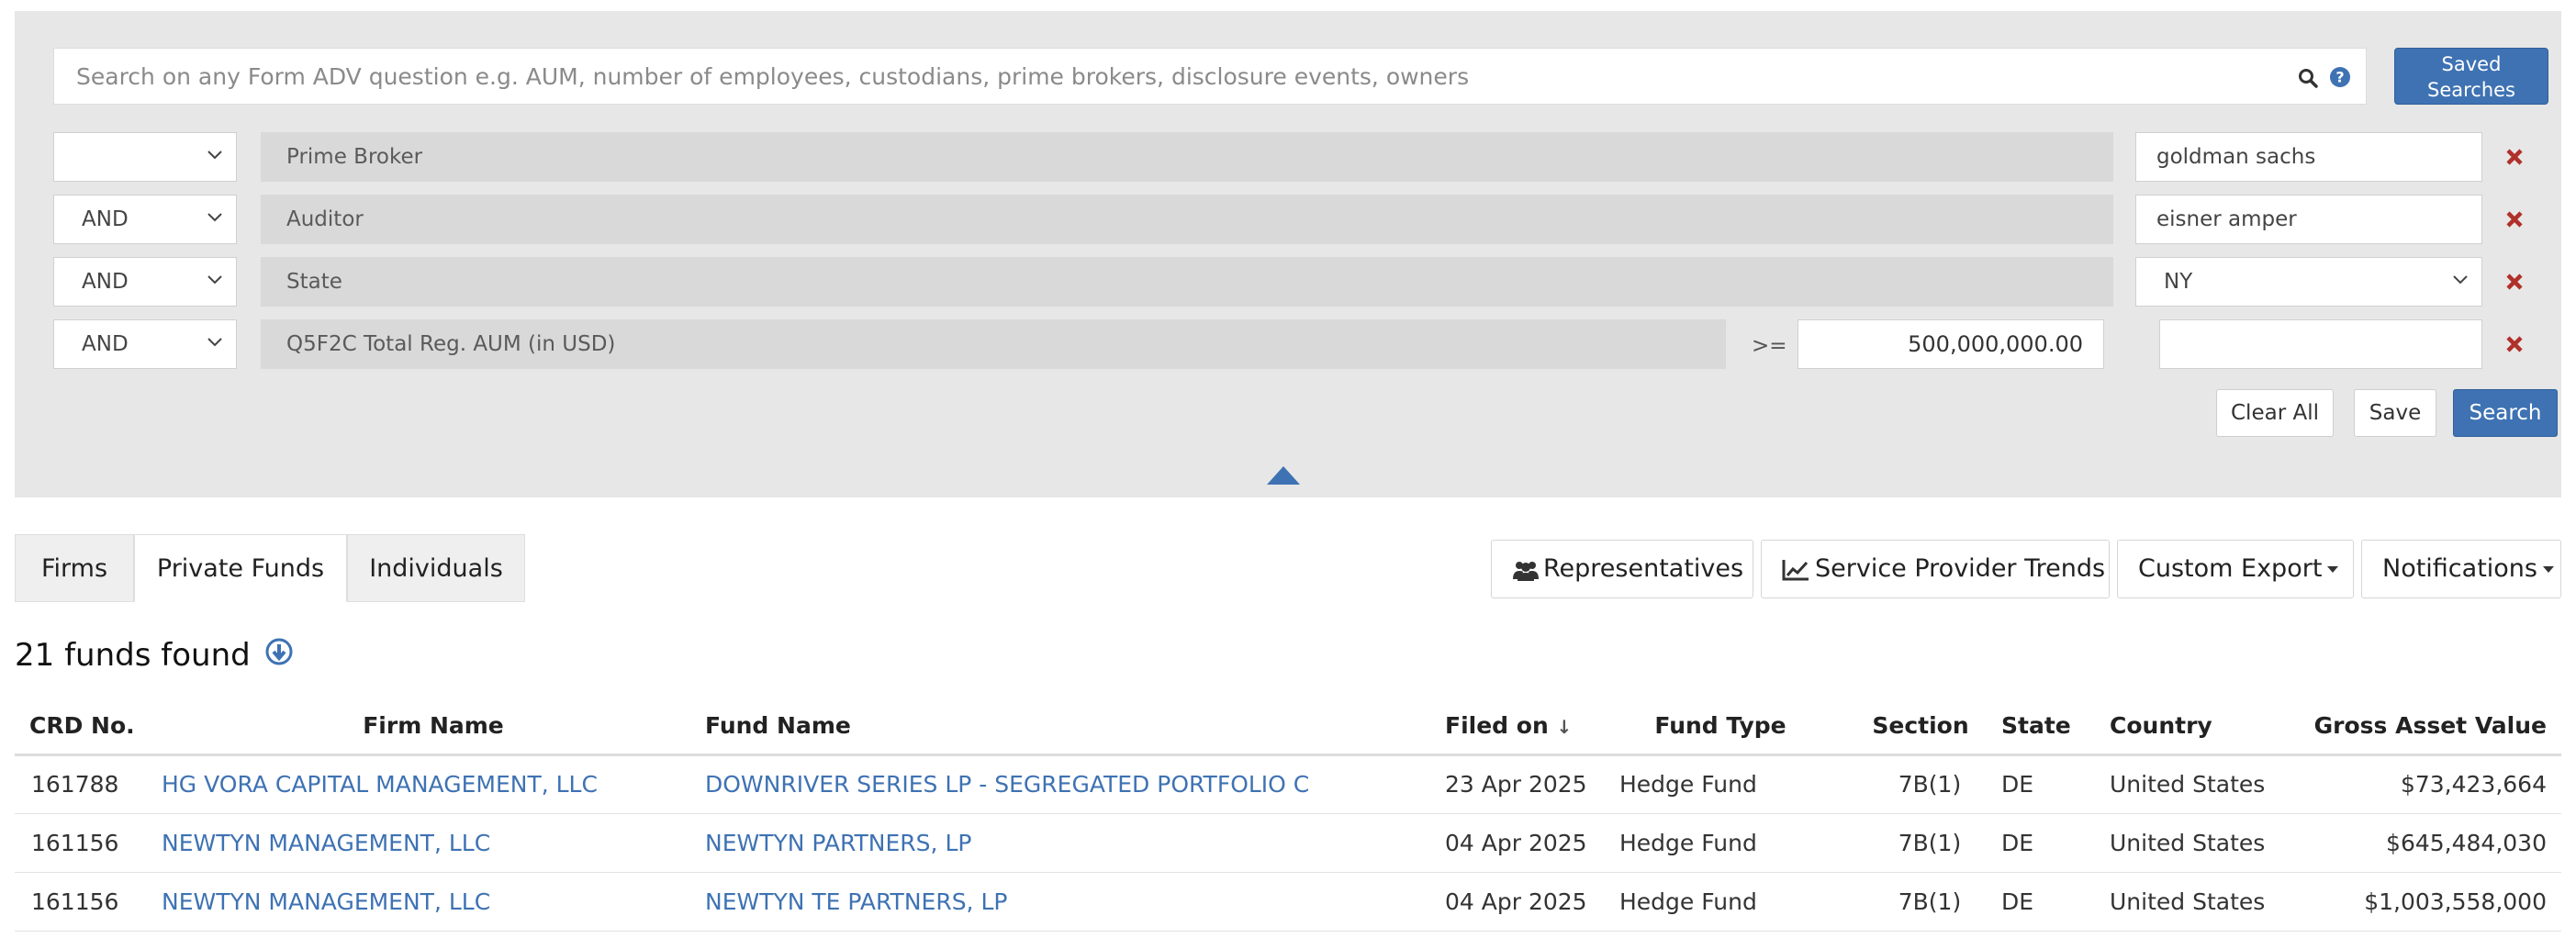 The image size is (2576, 938). What do you see at coordinates (2055, 727) in the screenshot?
I see `col-header-state: State` at bounding box center [2055, 727].